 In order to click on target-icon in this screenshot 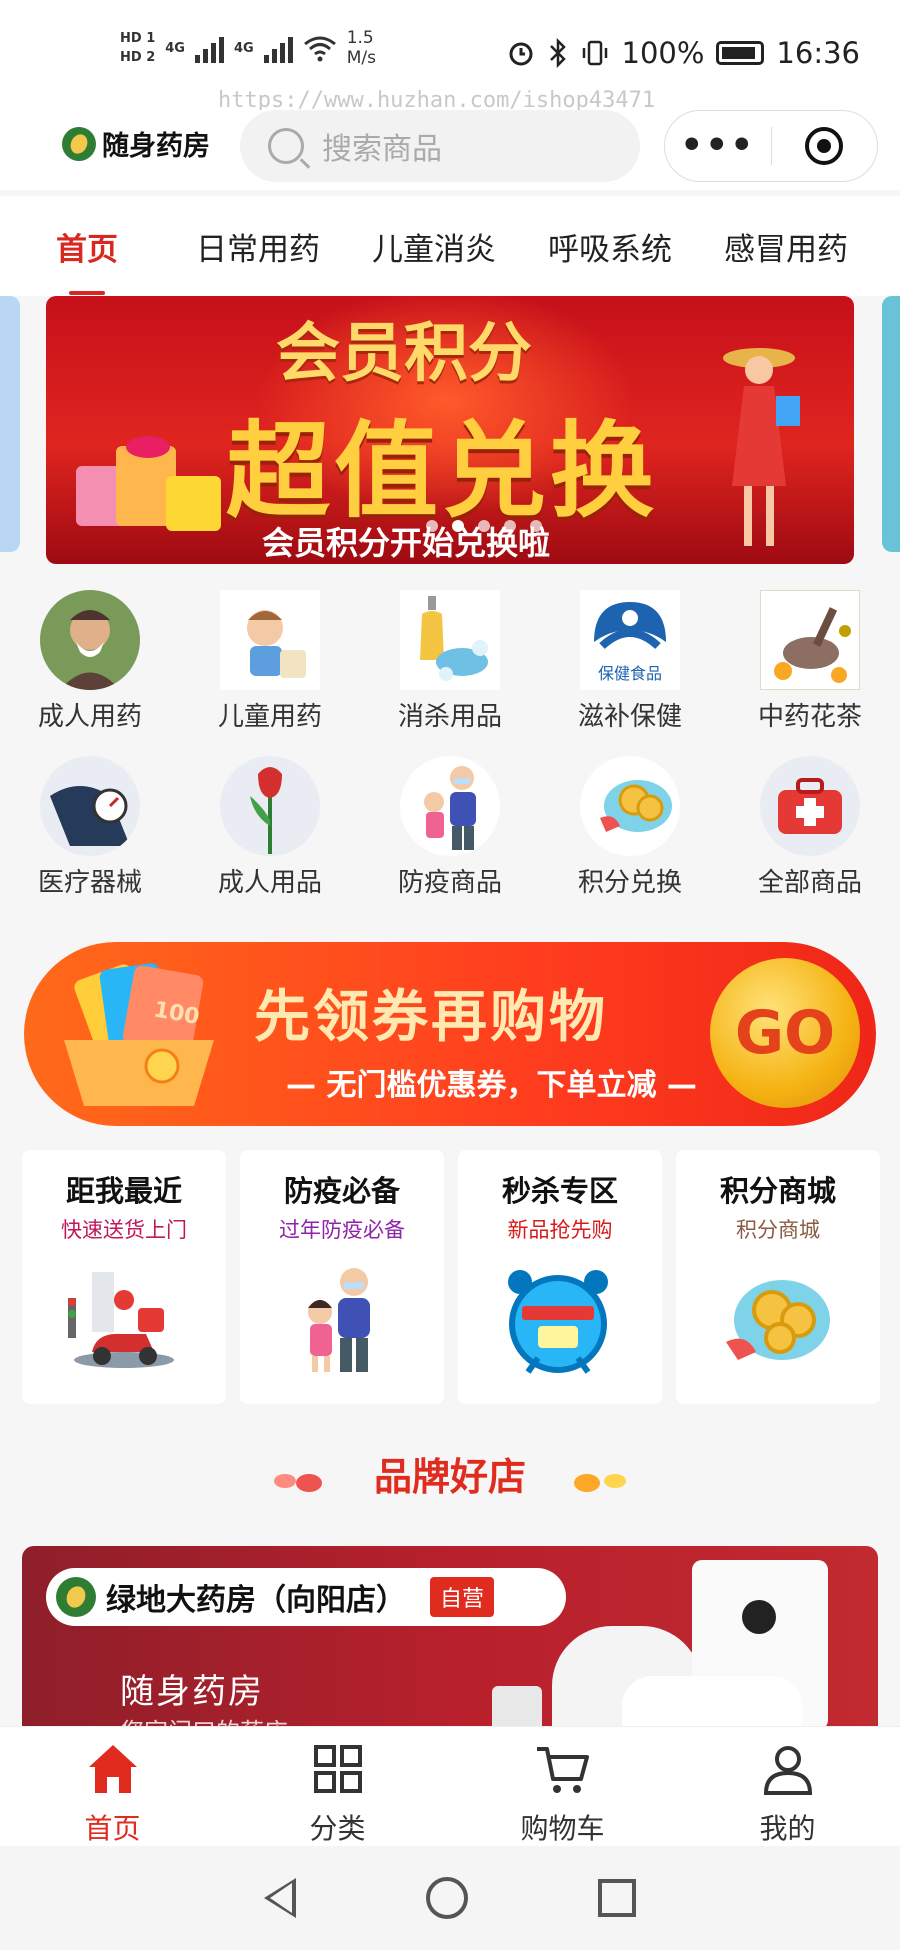, I will do `click(824, 146)`.